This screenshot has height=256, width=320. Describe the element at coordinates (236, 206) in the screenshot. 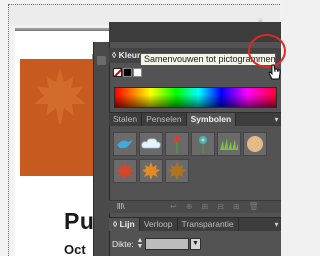

I see `duplicate-symbol-icon: ⊞` at that location.